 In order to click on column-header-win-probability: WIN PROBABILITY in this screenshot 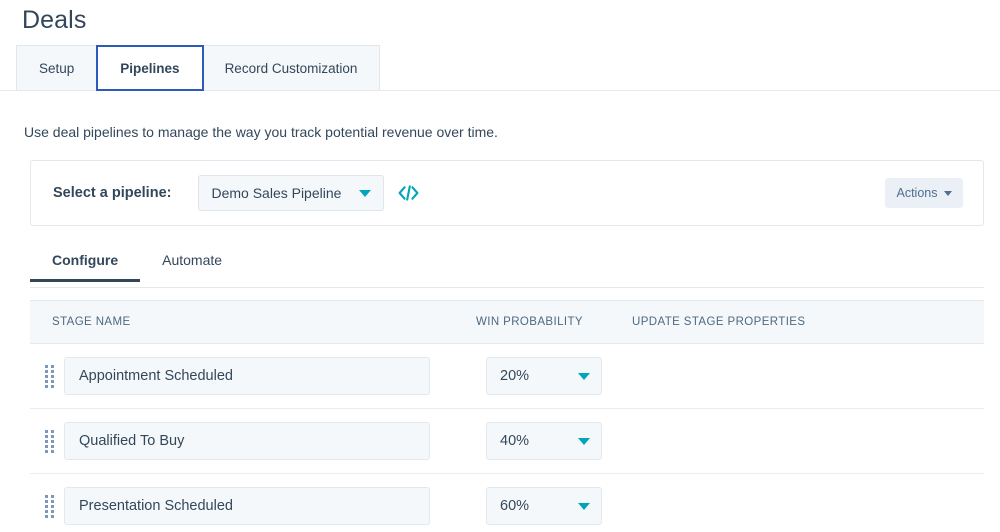, I will do `click(529, 322)`.